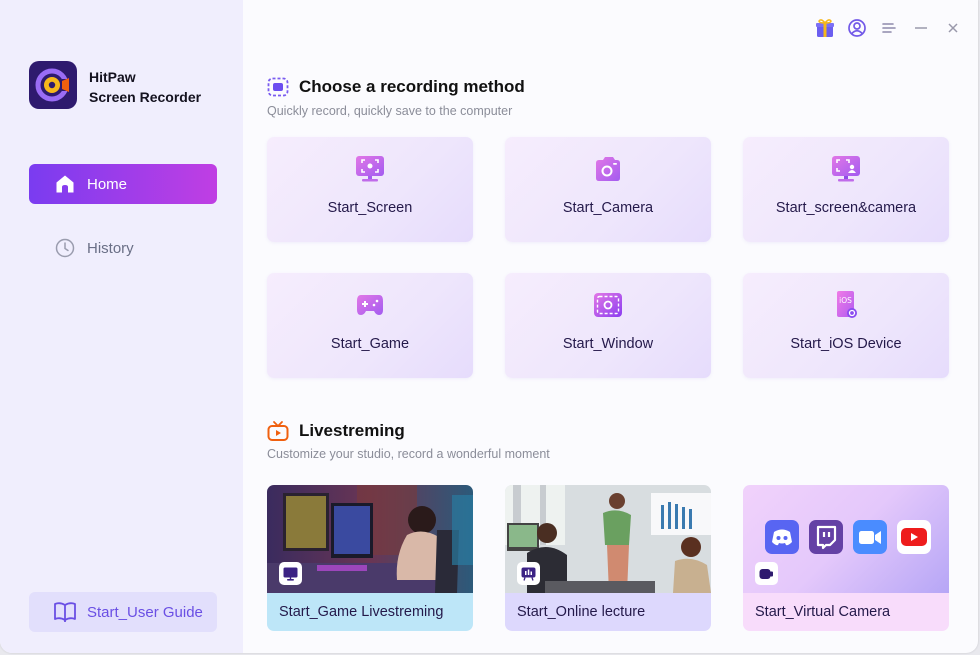 The image size is (980, 655). I want to click on menu-button, so click(889, 28).